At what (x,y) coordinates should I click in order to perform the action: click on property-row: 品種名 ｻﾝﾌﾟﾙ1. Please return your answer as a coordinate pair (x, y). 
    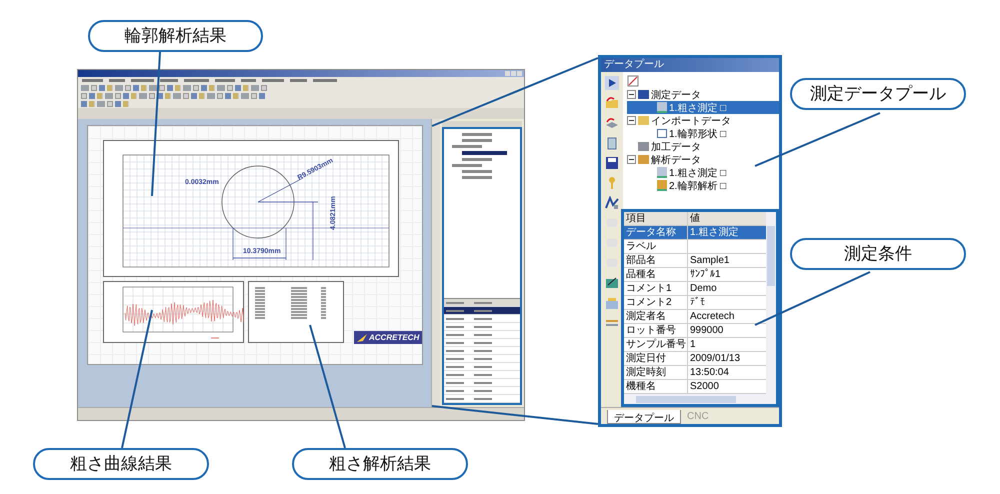
    Looking at the image, I should click on (695, 275).